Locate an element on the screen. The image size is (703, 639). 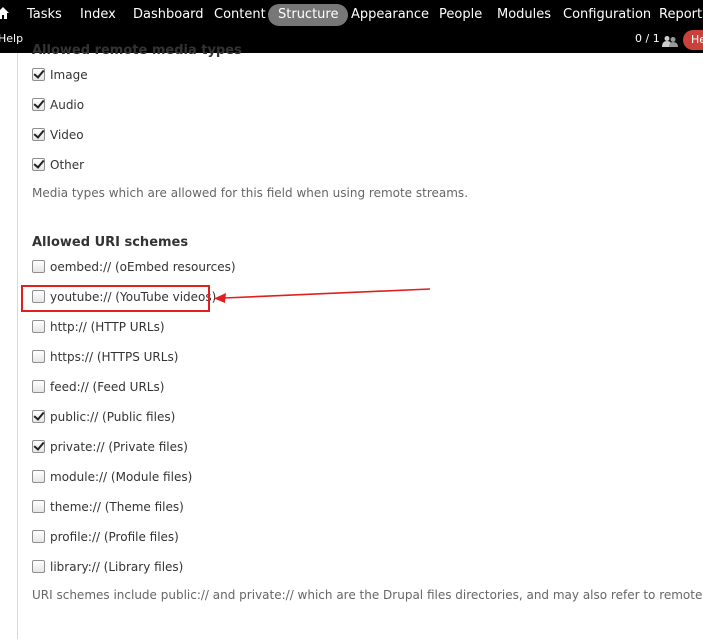
annotation-highlight-box is located at coordinates (115, 298).